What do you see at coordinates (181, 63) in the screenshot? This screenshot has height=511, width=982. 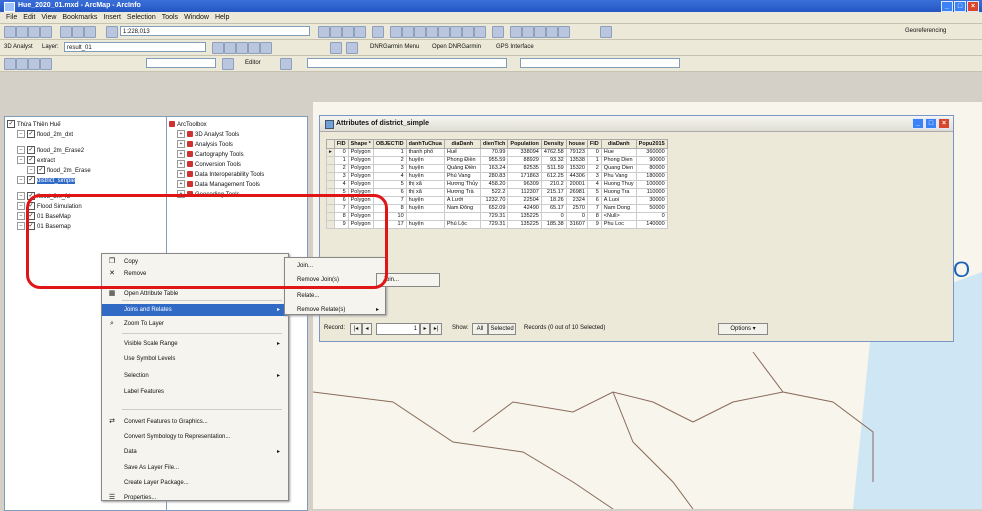 I see `draw-combo` at bounding box center [181, 63].